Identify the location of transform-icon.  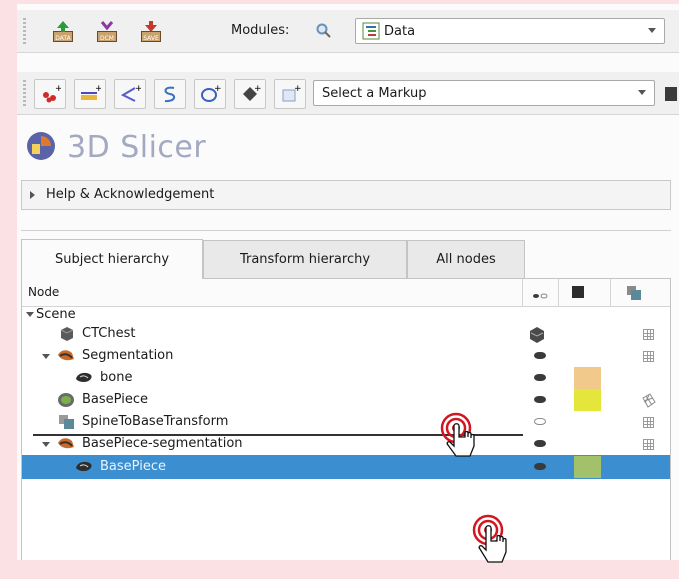
(66, 422).